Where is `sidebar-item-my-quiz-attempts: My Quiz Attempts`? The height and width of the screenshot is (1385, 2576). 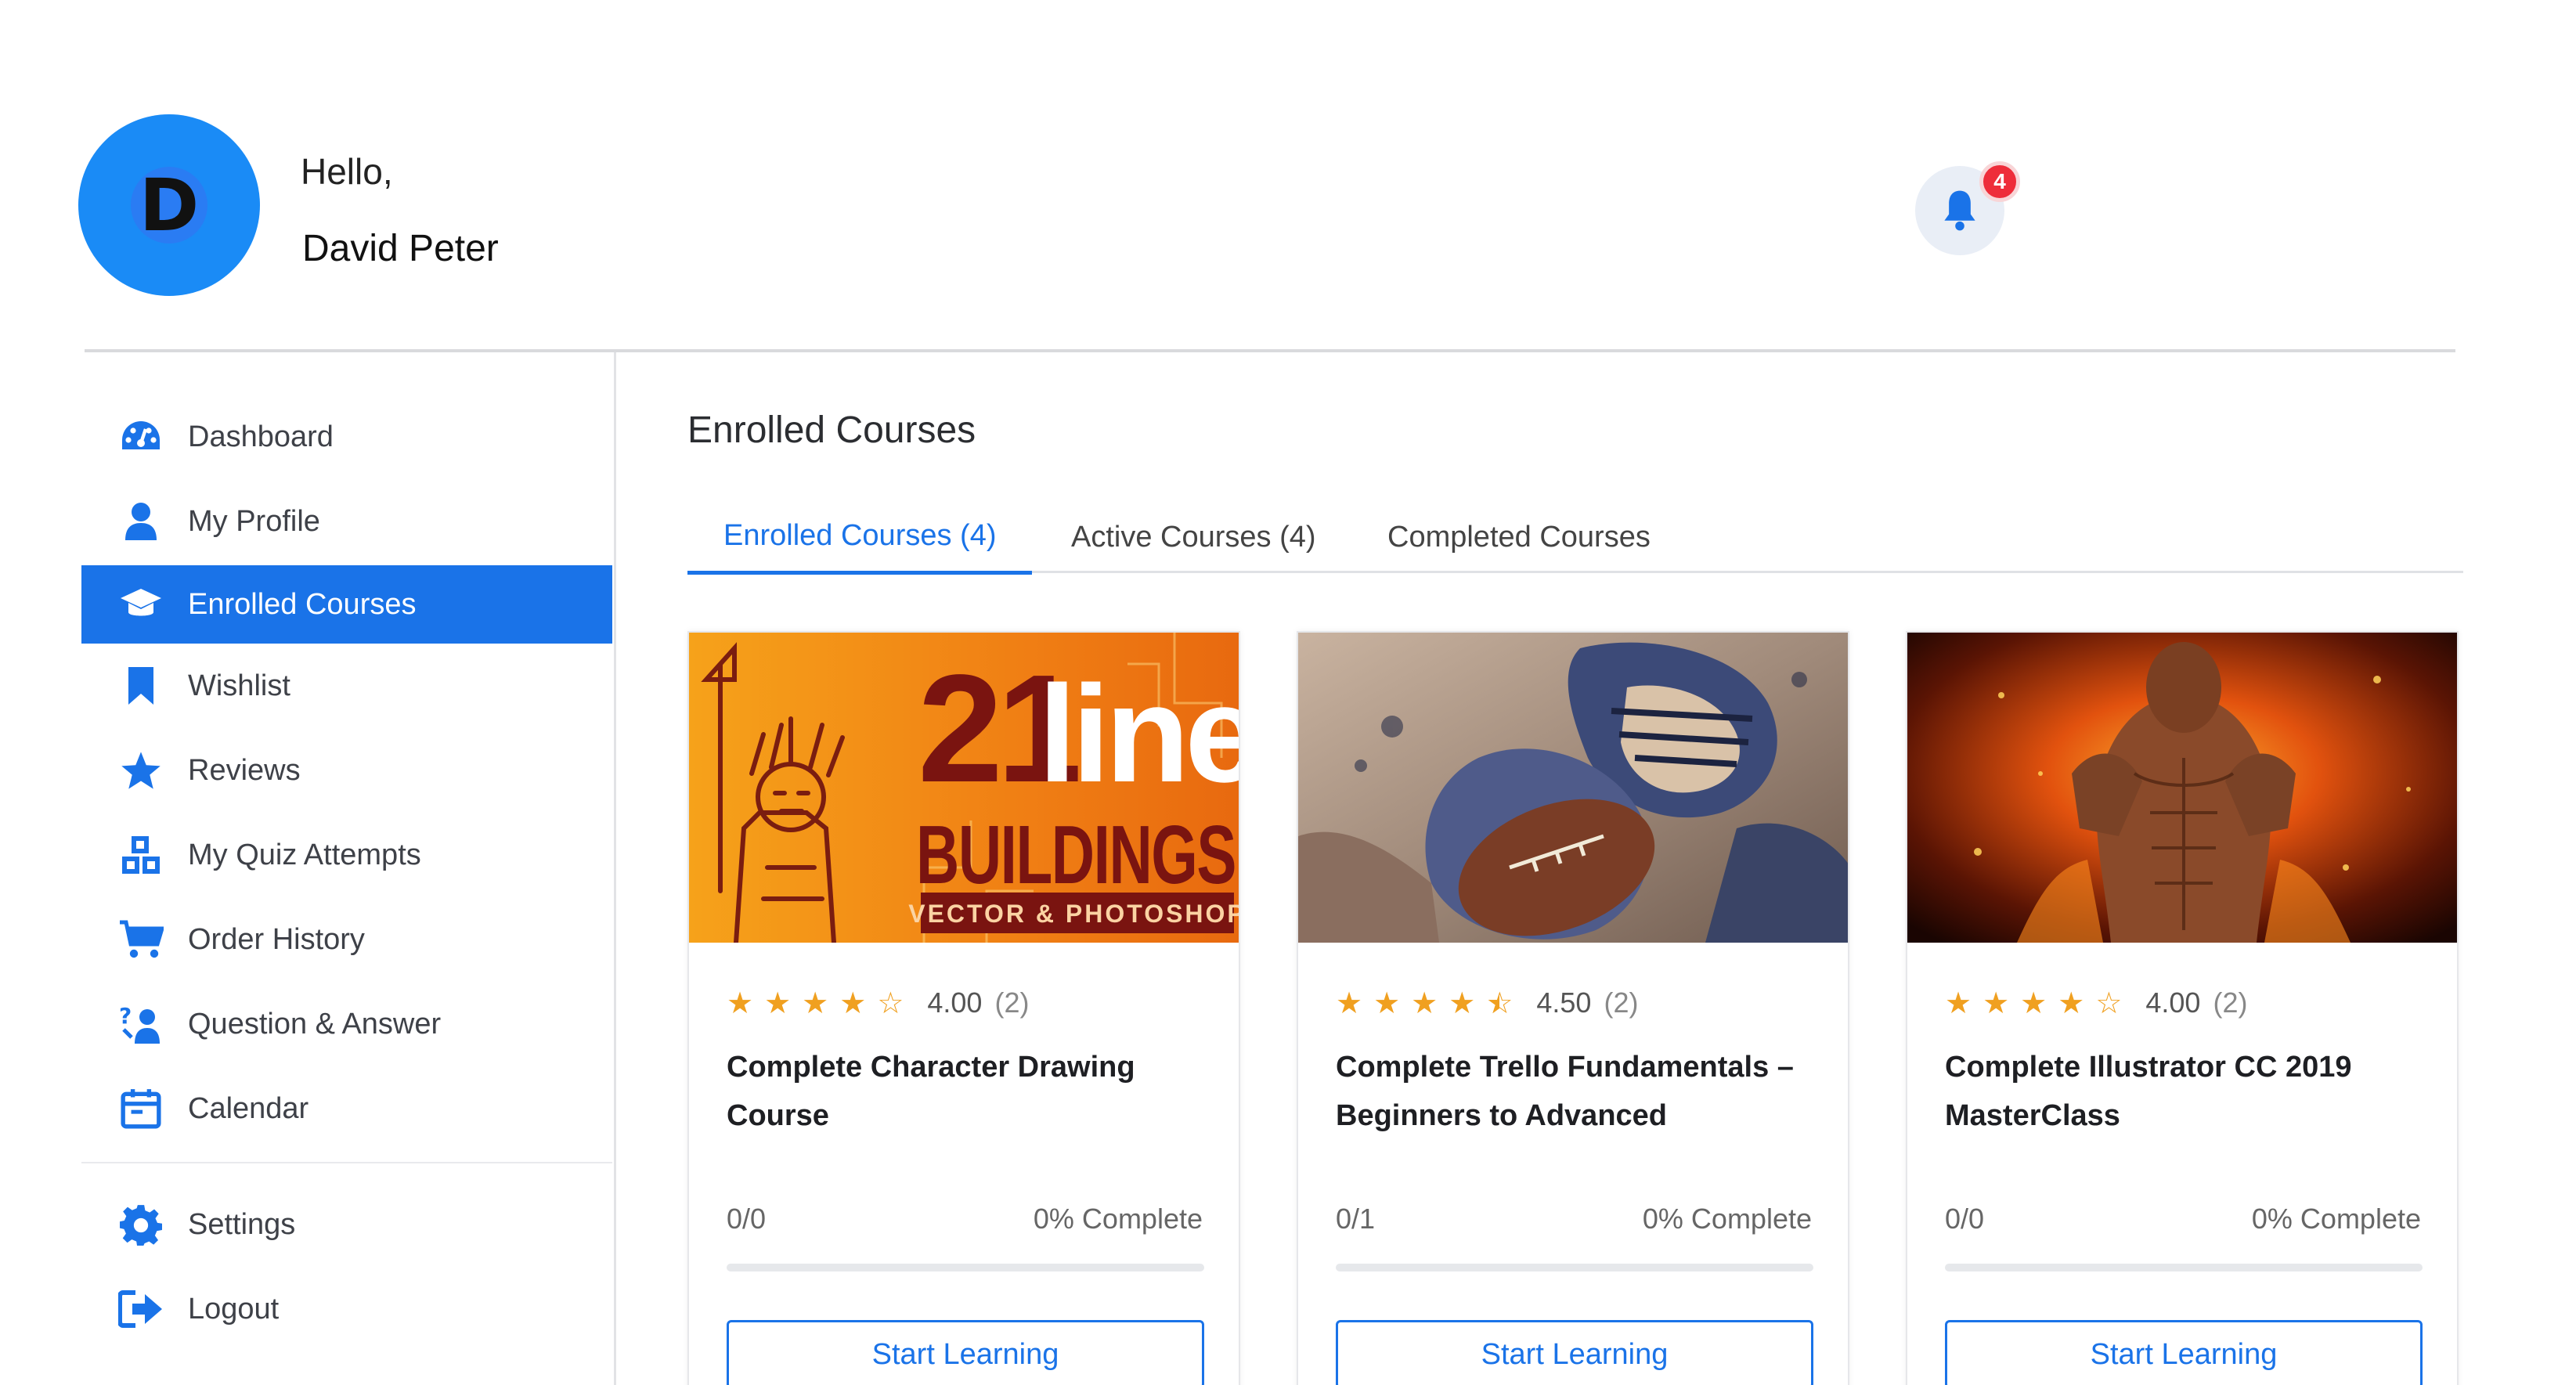 sidebar-item-my-quiz-attempts: My Quiz Attempts is located at coordinates (347, 855).